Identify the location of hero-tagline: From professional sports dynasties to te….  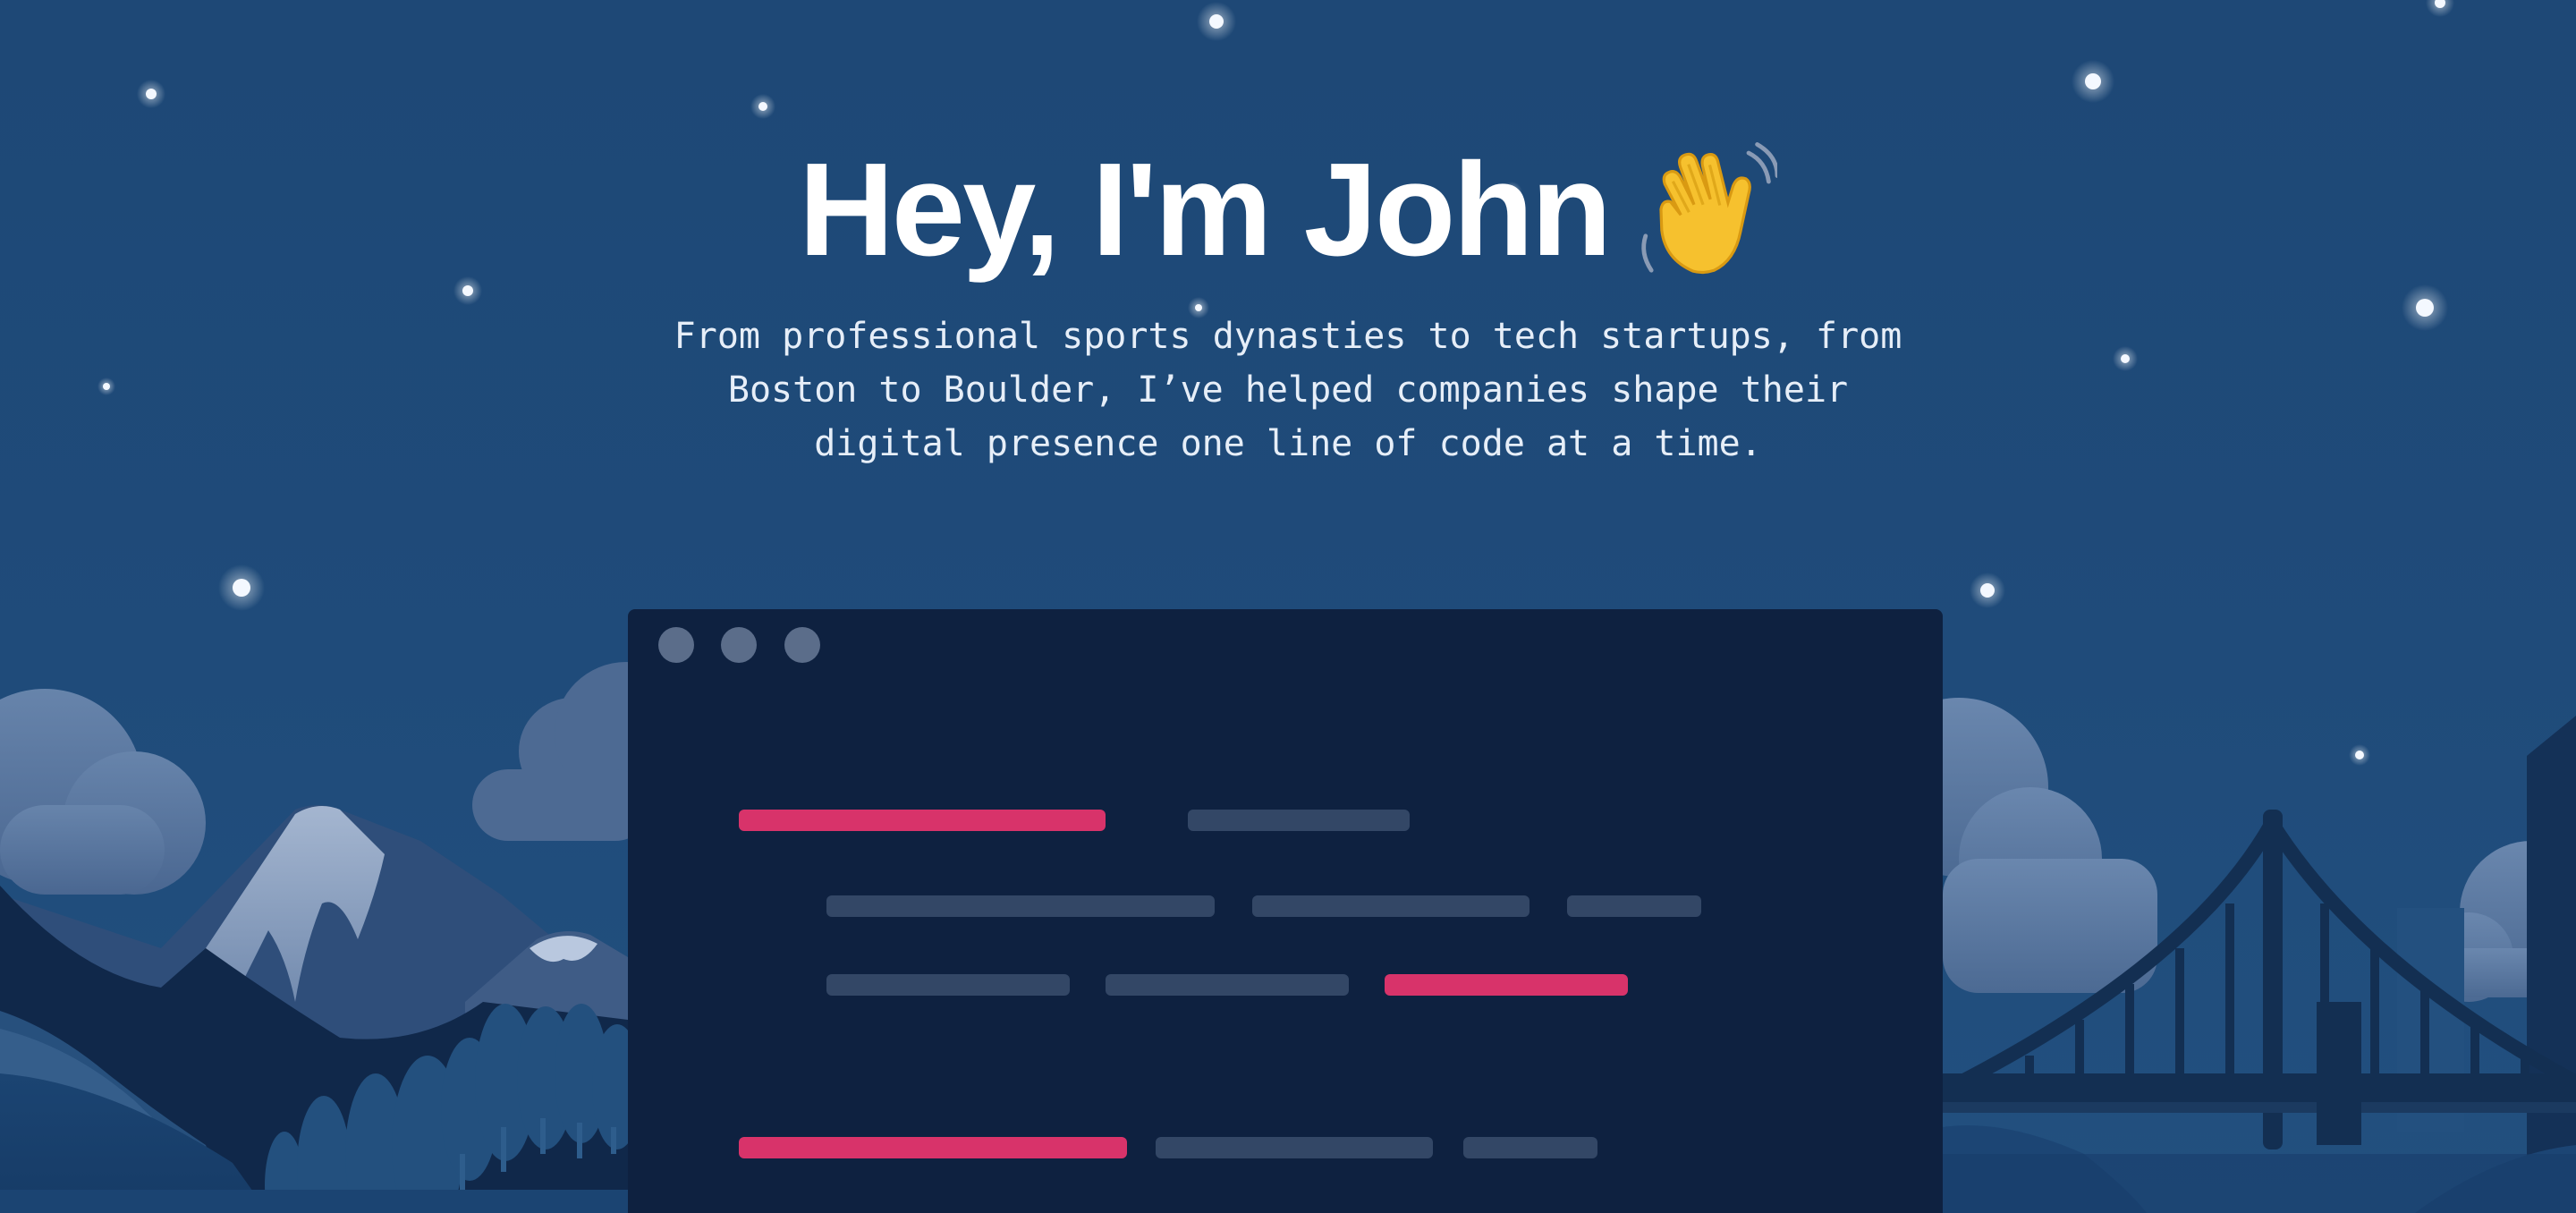
(1288, 390).